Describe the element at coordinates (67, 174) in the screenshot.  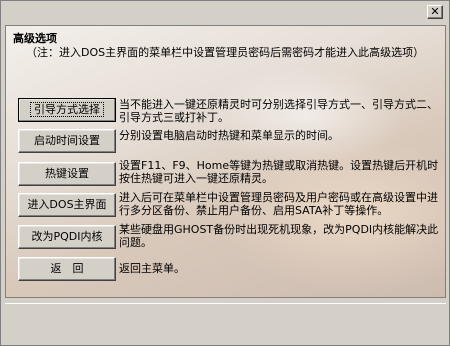
I see `hotkey-setting-button: 热键设置` at that location.